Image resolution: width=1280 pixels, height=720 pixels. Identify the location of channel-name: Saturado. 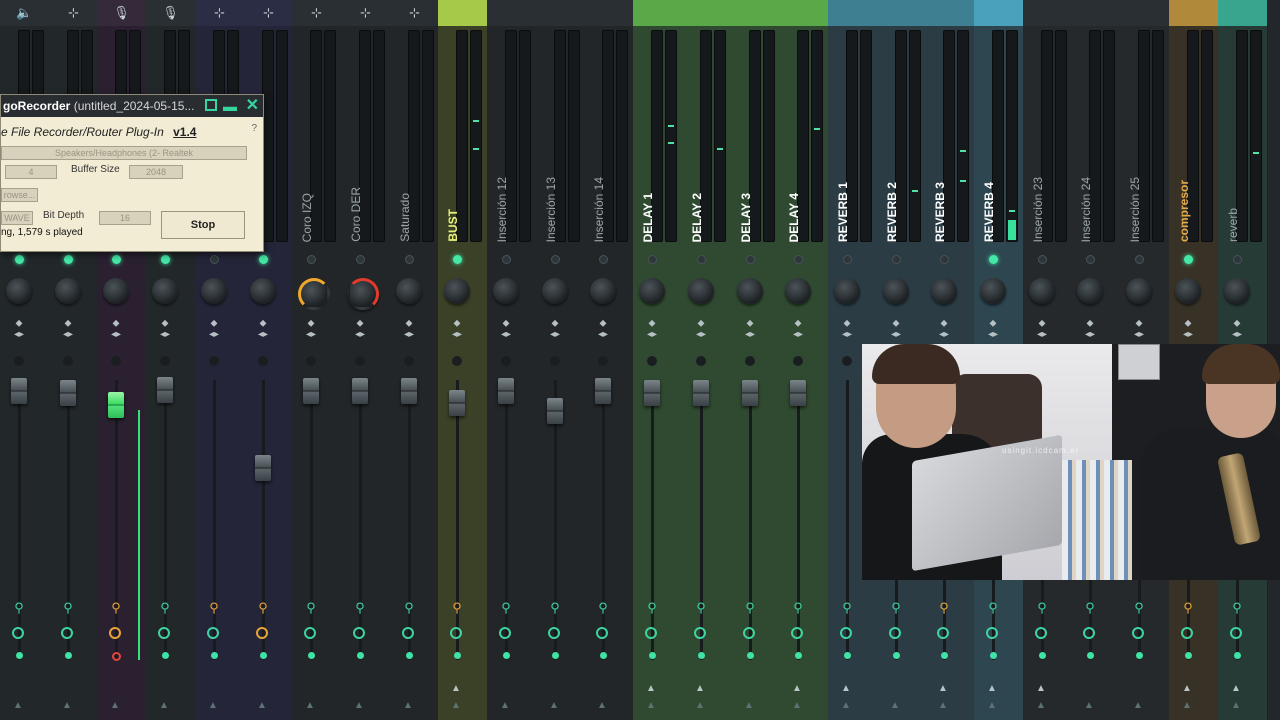
(405, 217).